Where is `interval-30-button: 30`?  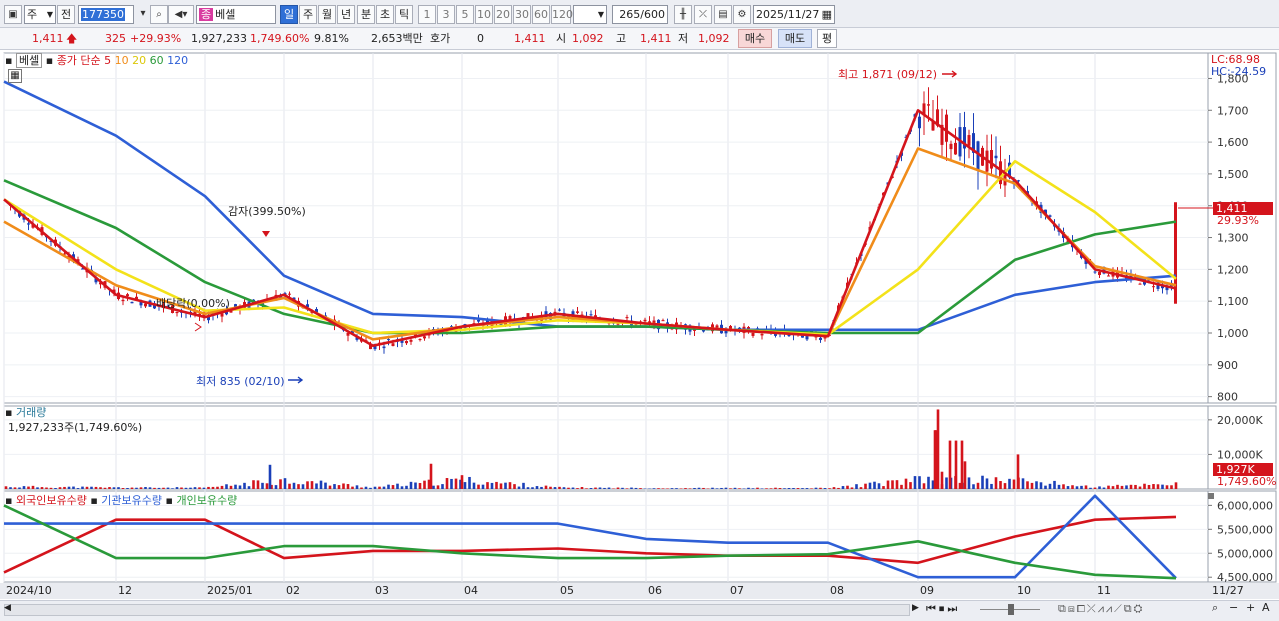 interval-30-button: 30 is located at coordinates (522, 14).